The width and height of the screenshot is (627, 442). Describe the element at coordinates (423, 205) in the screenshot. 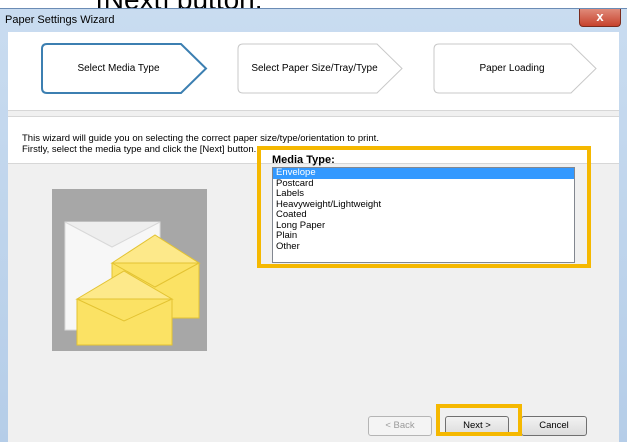

I see `media-option-heavyweight: Heavyweight/Lightweight` at that location.